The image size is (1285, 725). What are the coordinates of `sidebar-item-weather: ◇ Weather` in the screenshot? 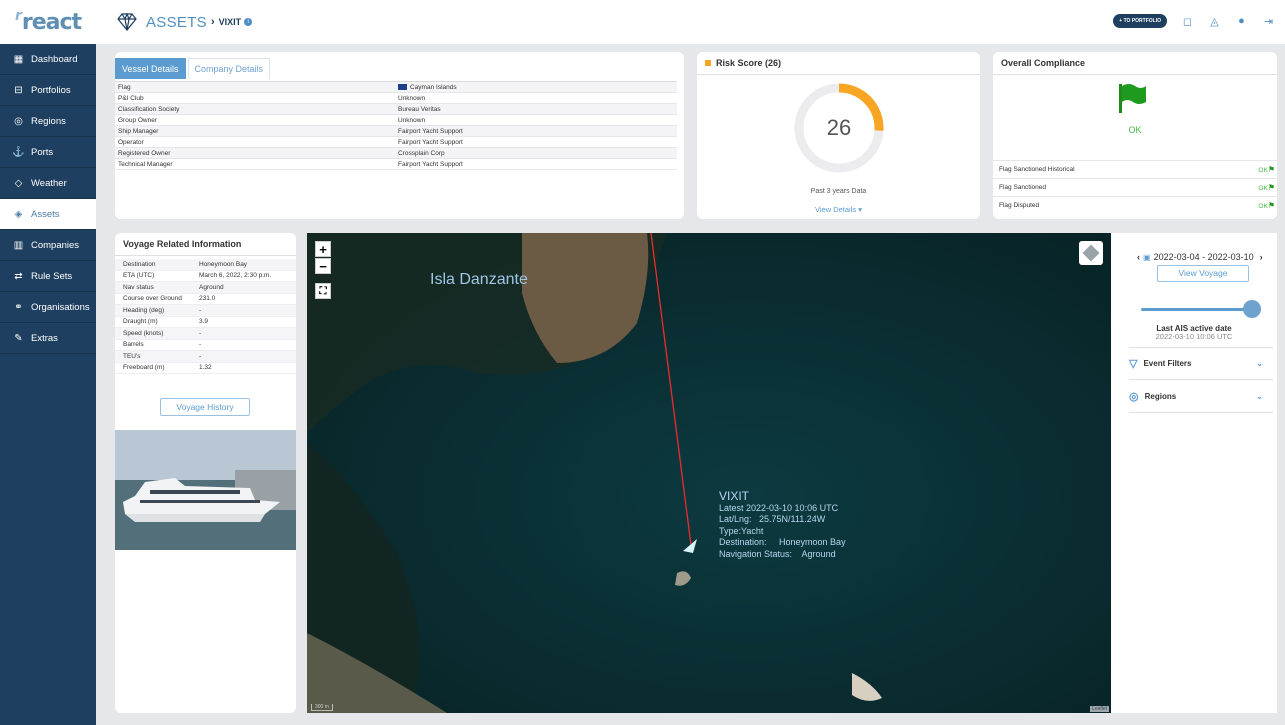 It's located at (48, 183).